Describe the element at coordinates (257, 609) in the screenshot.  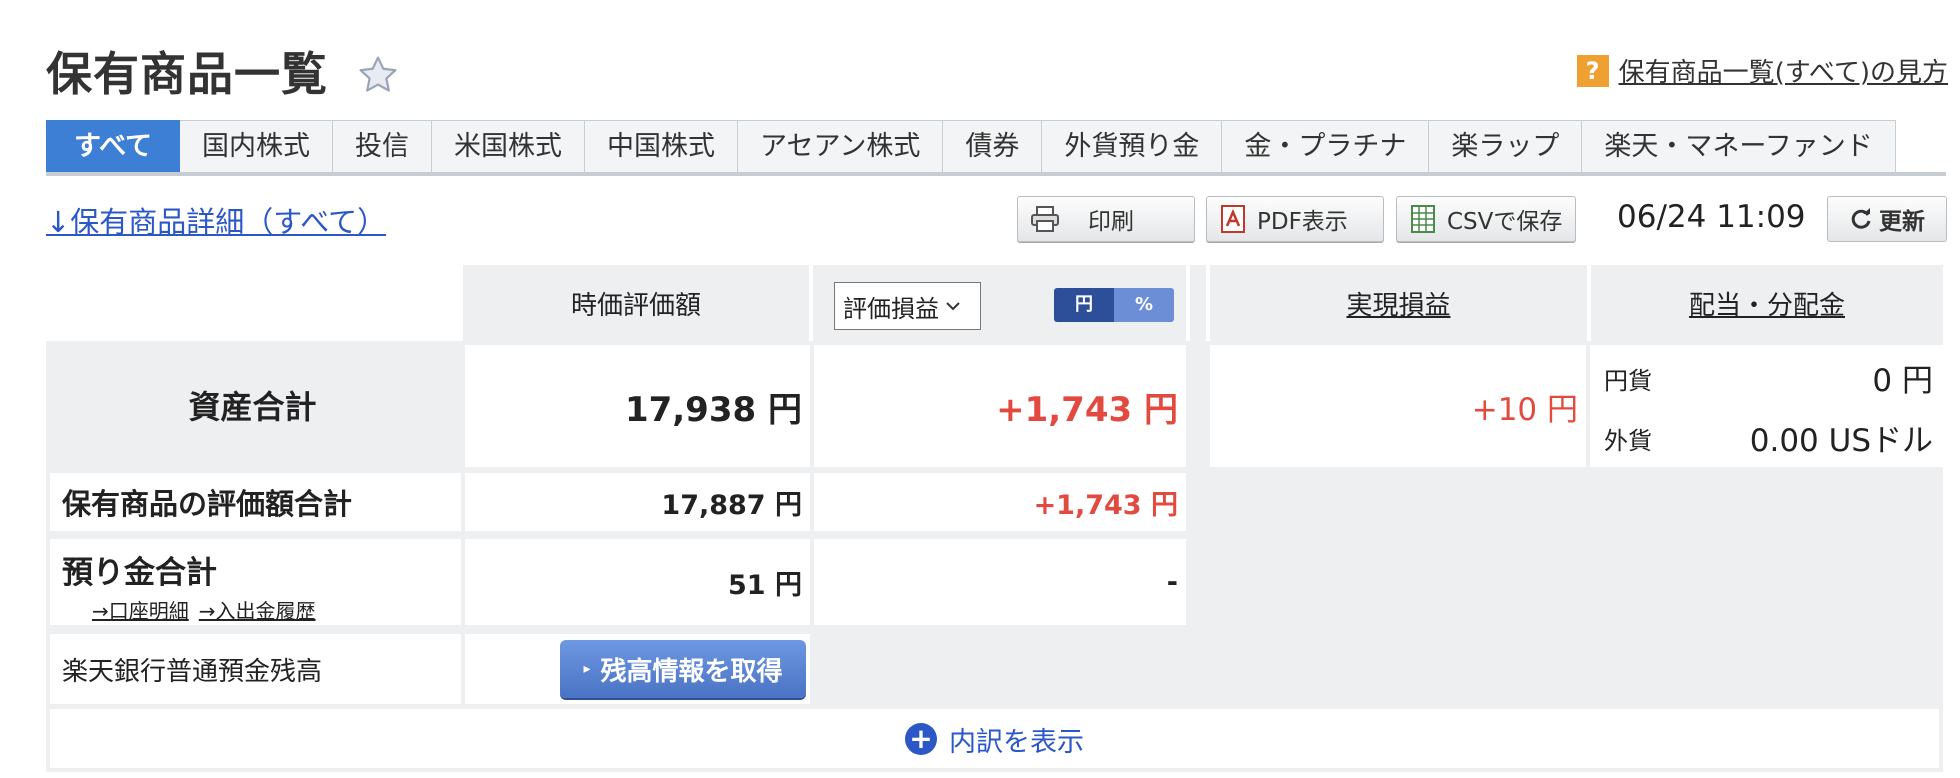
I see `deposit-history-link: →入出金履歴` at that location.